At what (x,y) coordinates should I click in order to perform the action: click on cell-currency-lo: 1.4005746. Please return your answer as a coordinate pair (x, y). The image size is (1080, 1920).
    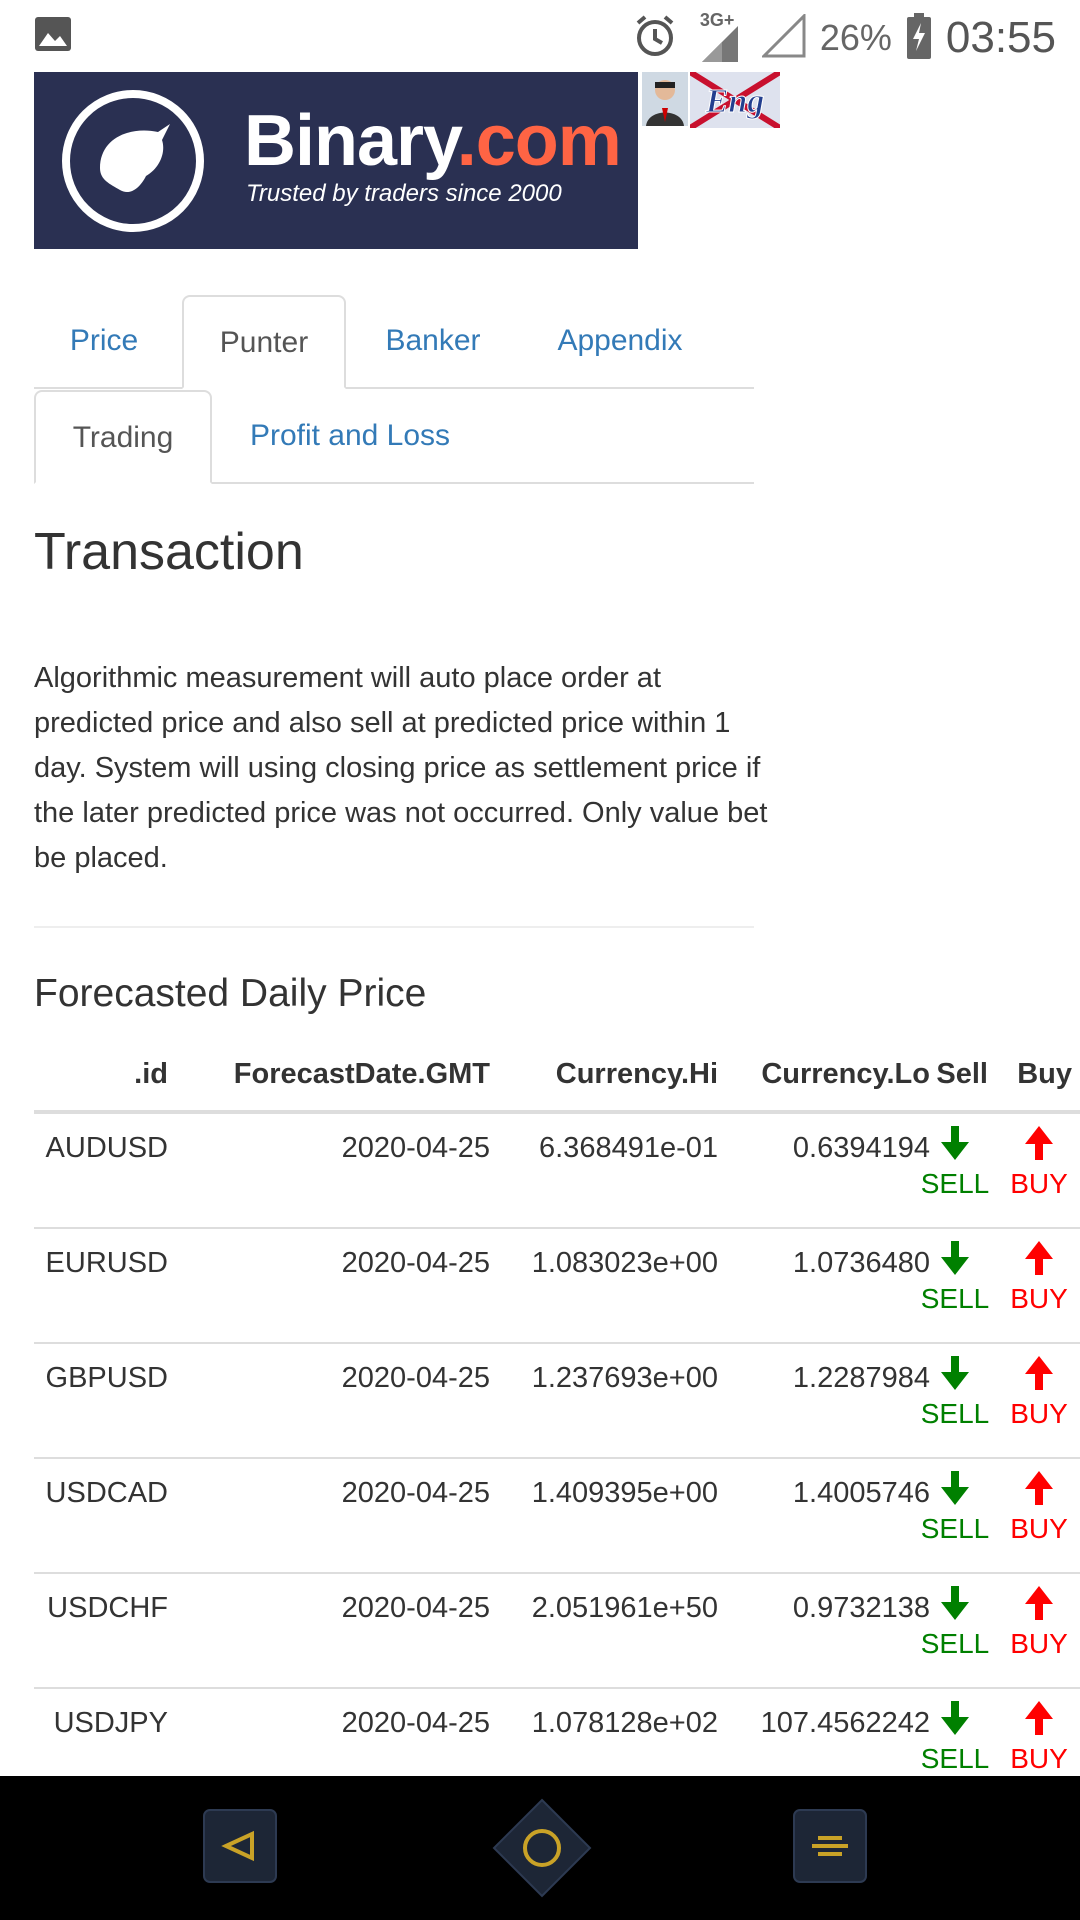
    Looking at the image, I should click on (861, 1493).